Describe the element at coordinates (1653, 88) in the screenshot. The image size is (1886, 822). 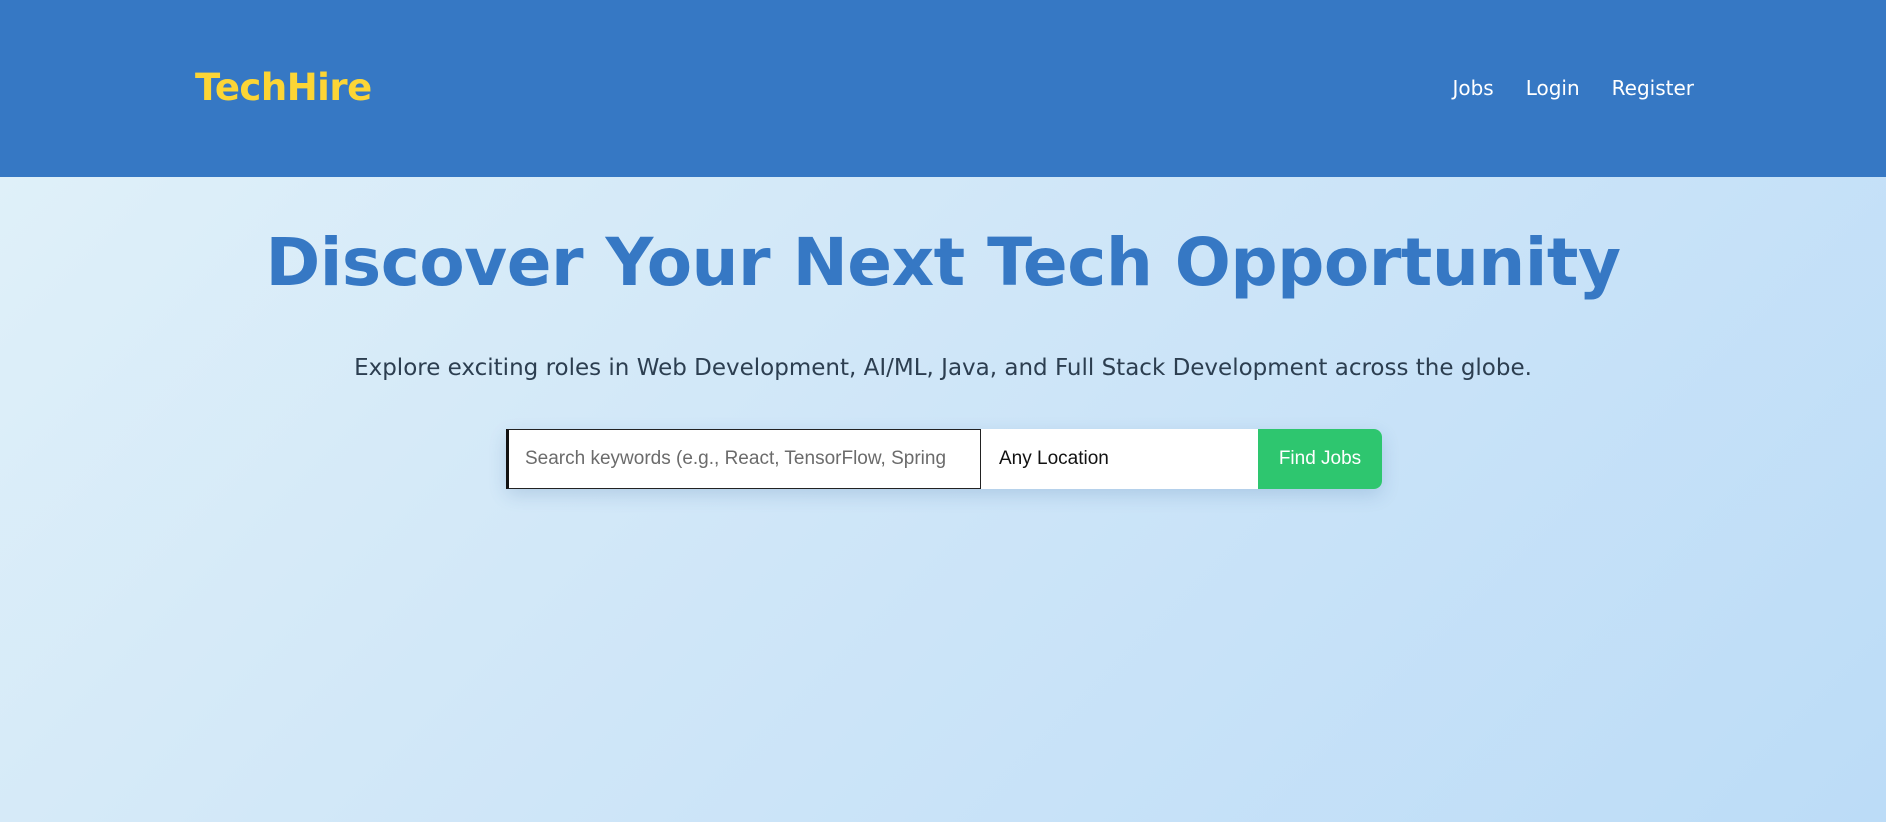
I see `nav-register-link: Register` at that location.